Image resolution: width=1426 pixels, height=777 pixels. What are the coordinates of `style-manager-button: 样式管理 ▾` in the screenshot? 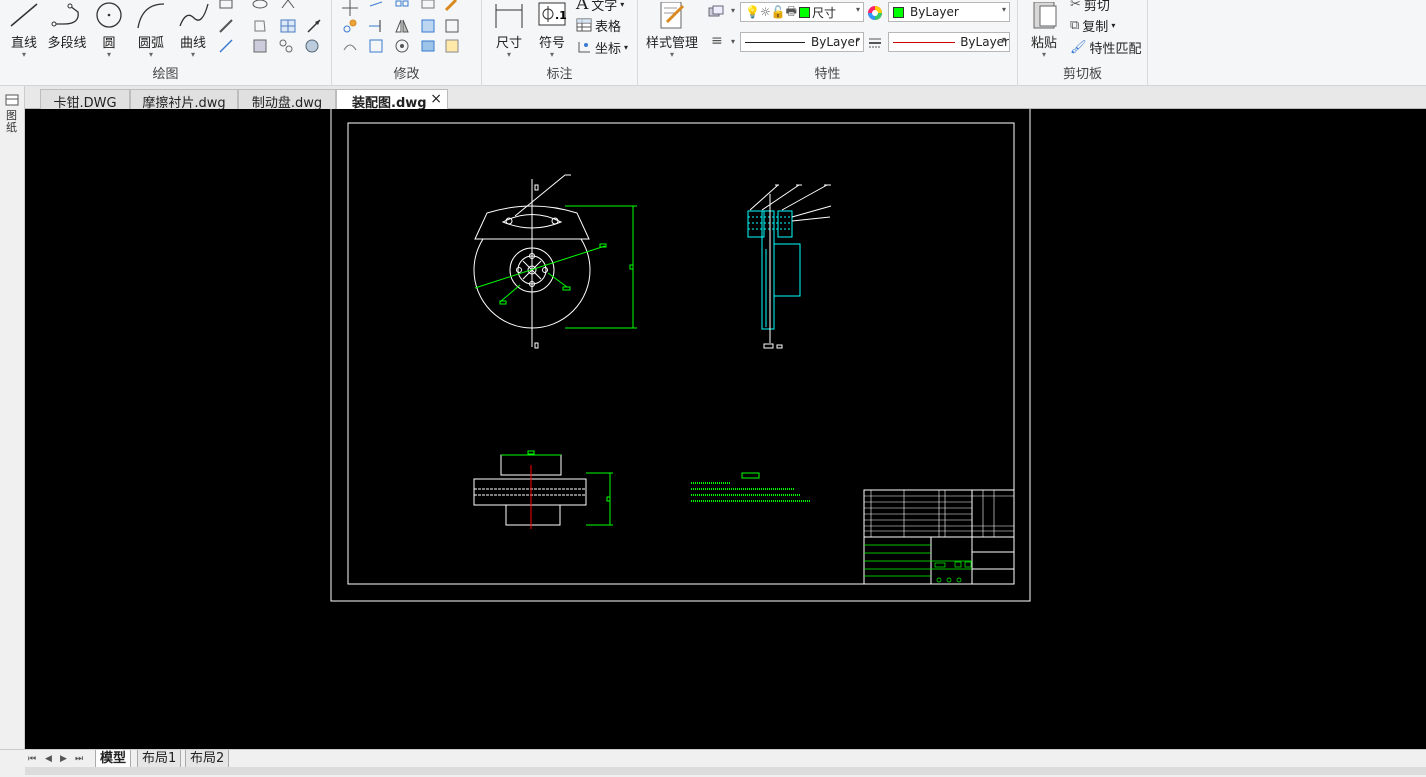 It's located at (672, 32).